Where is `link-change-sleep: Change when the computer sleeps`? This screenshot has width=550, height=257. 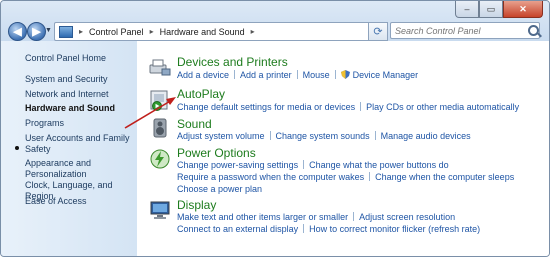 link-change-sleep: Change when the computer sleeps is located at coordinates (444, 177).